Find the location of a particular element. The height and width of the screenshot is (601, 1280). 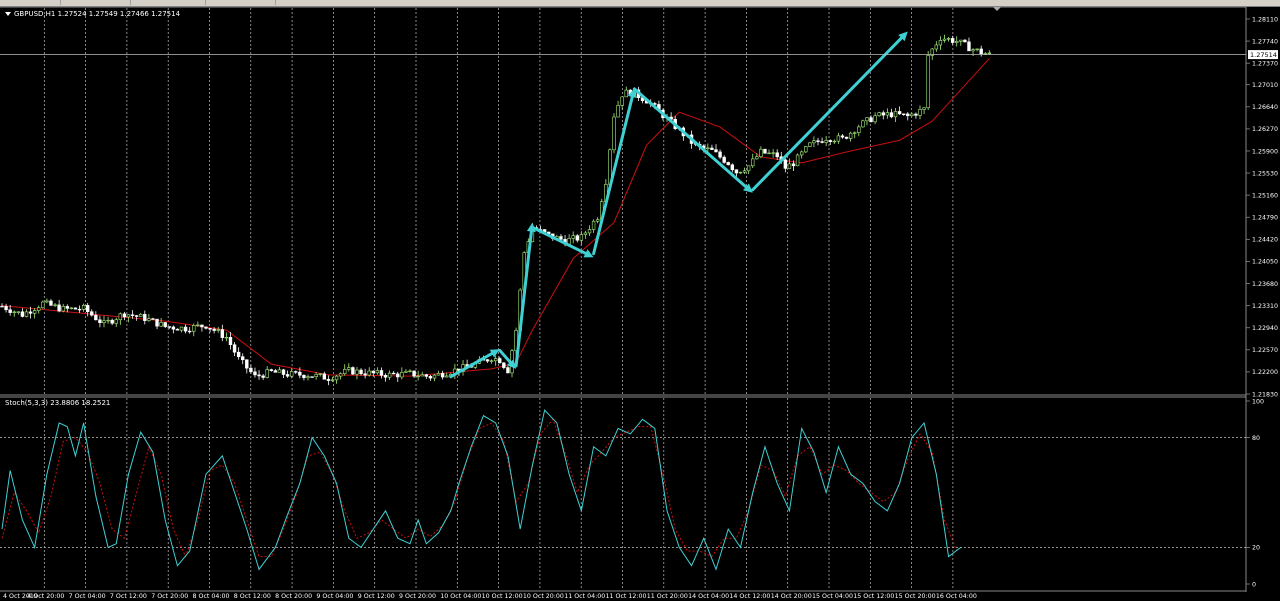

price-axis-label: 1.25900 is located at coordinates (1265, 151).